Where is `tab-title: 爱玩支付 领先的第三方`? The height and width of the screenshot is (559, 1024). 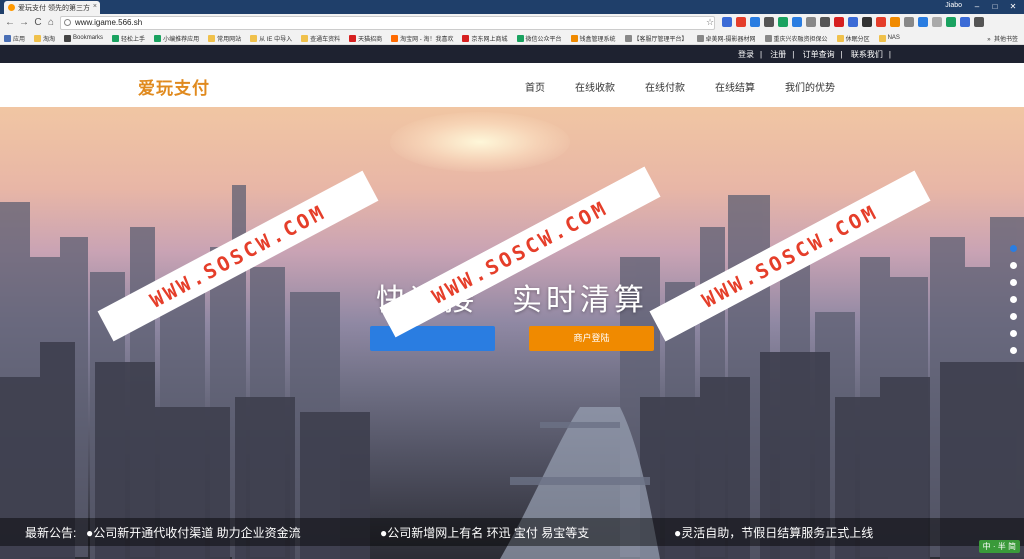 tab-title: 爱玩支付 领先的第三方 is located at coordinates (54, 8).